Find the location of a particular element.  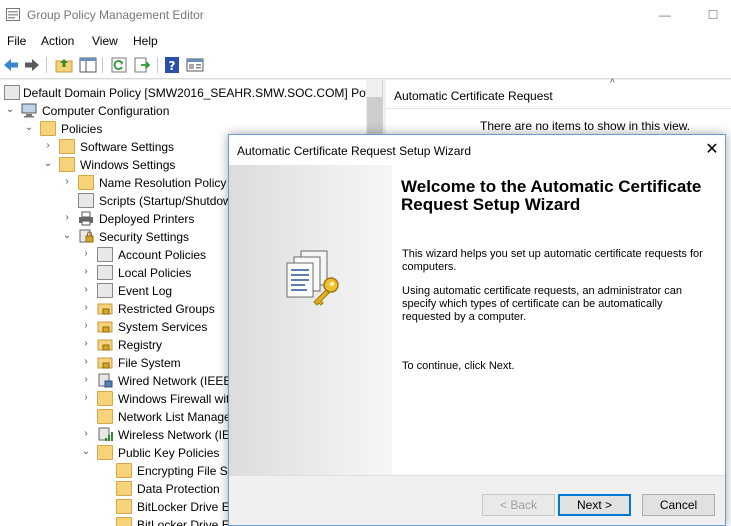

export-list-icon is located at coordinates (142, 65).